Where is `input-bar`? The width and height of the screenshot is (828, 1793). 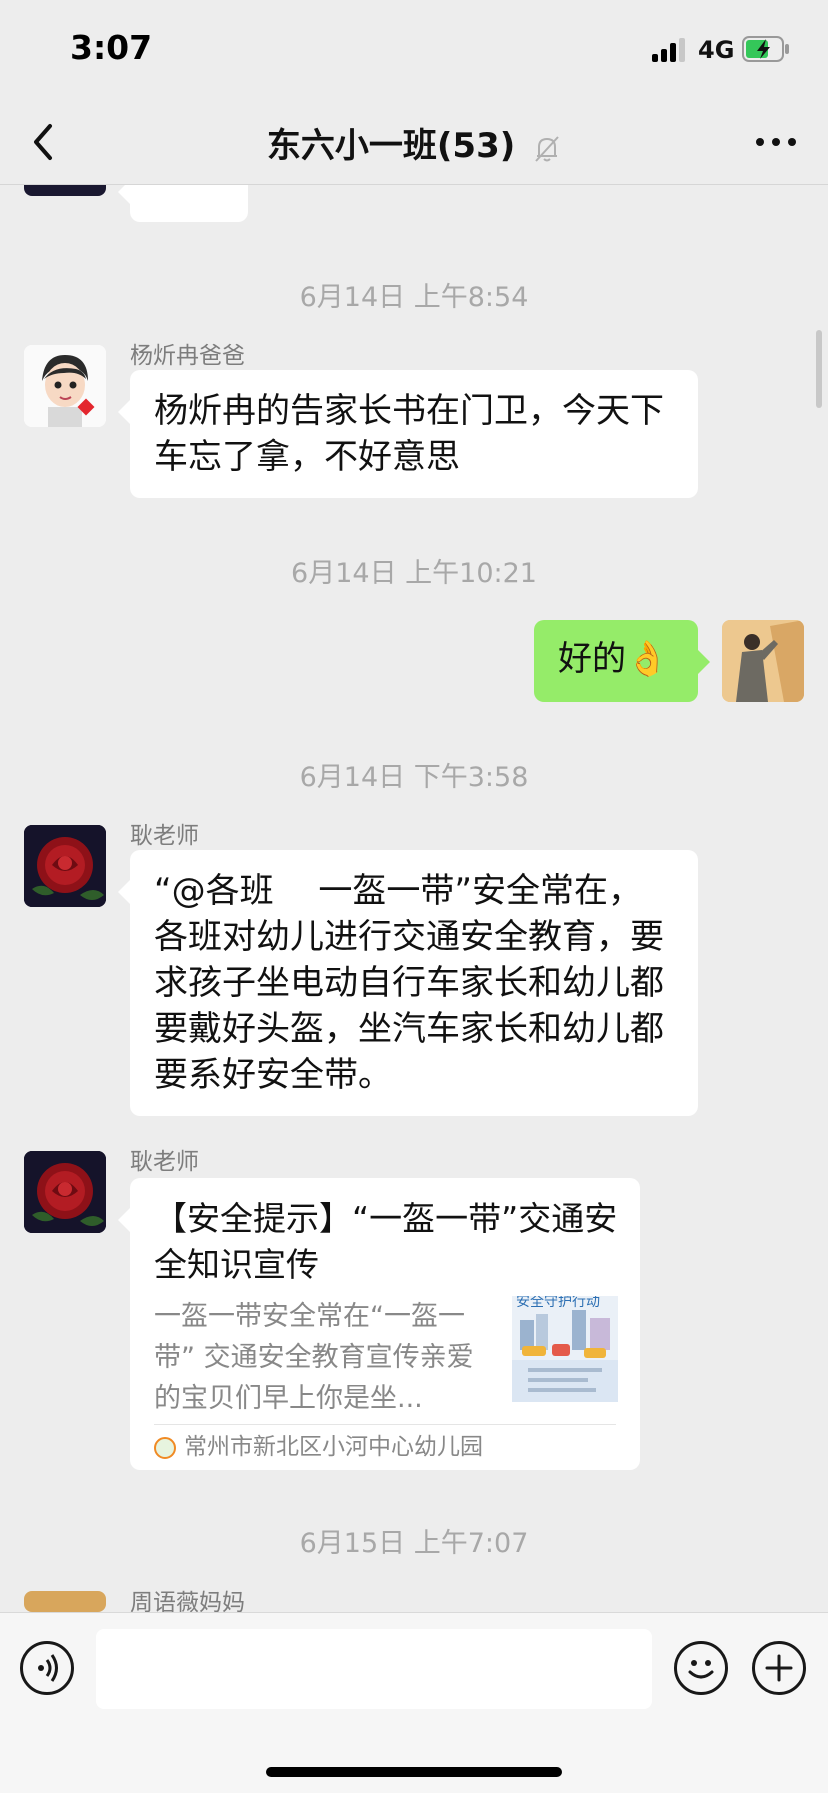
input-bar is located at coordinates (414, 1702).